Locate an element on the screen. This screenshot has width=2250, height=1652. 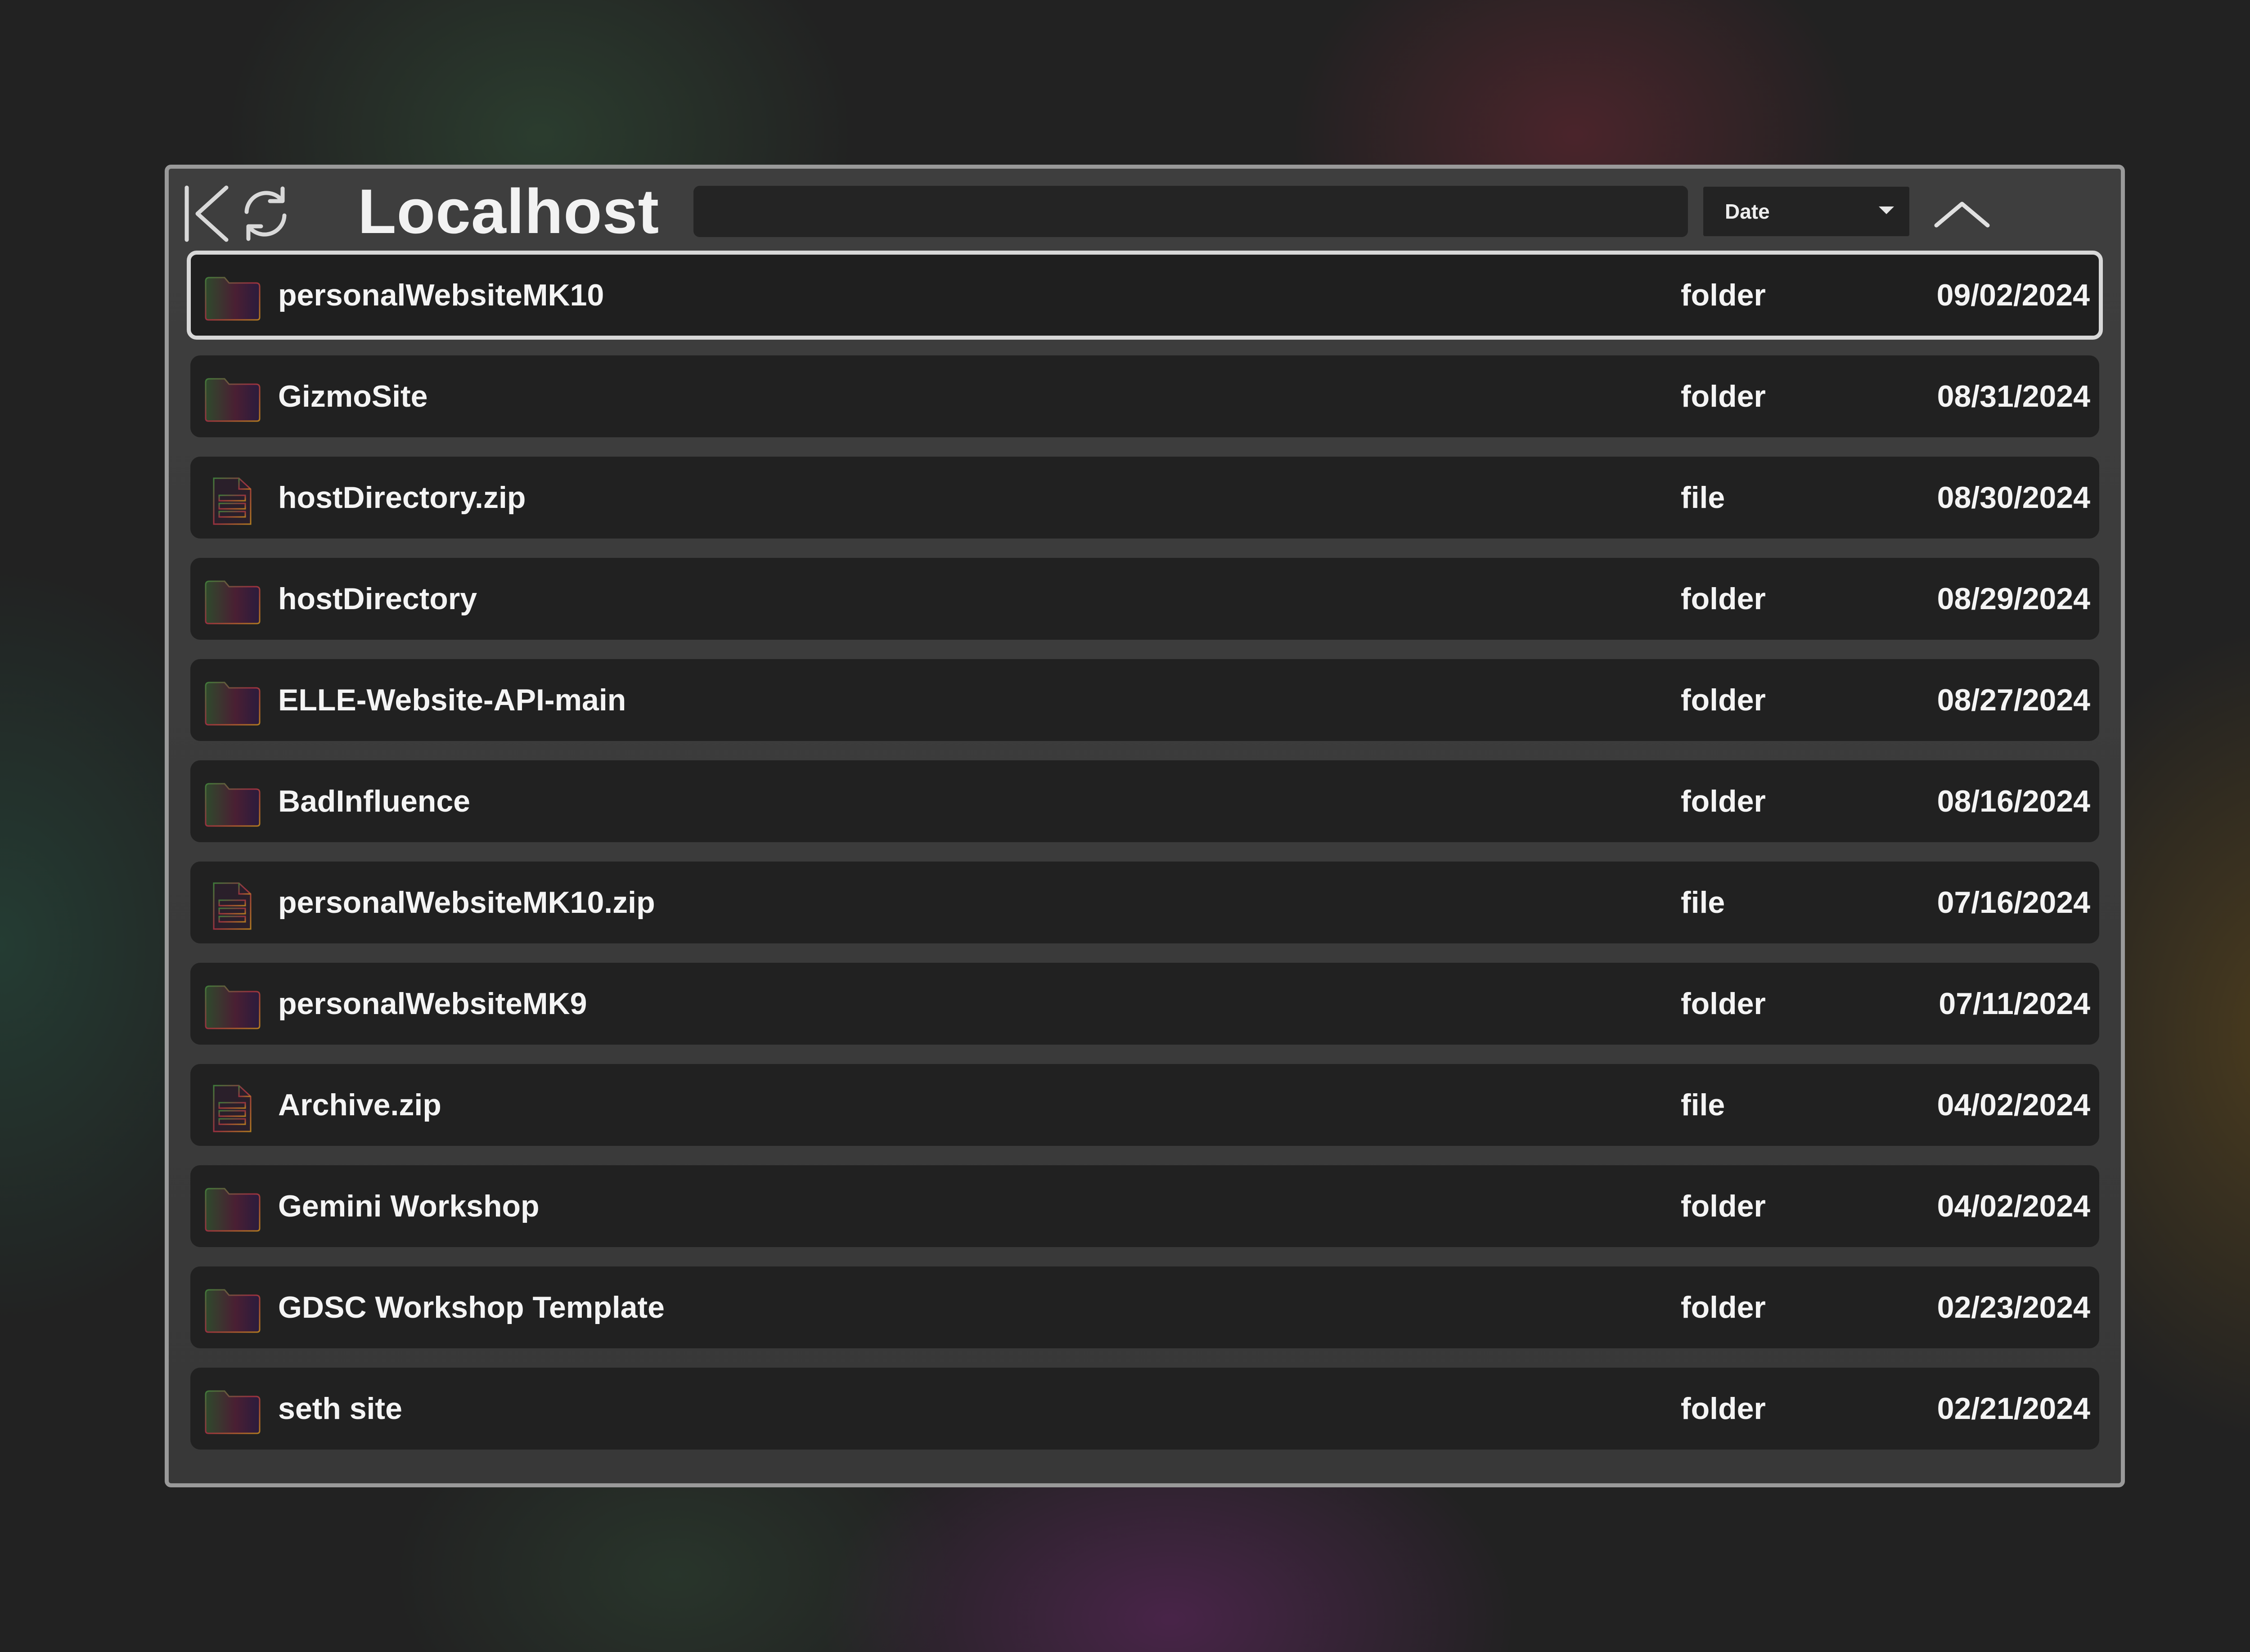
file-date: 09/02/2024 is located at coordinates (2013, 295).